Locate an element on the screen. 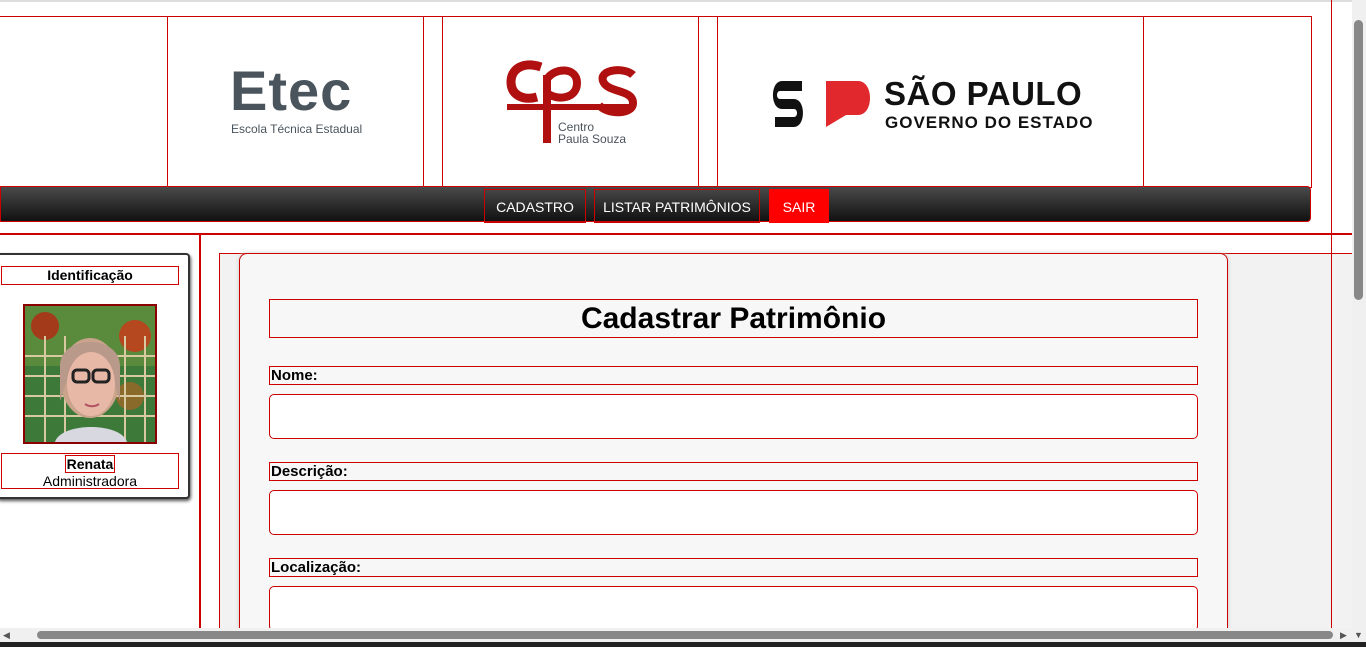 The height and width of the screenshot is (647, 1366). avatar is located at coordinates (90, 374).